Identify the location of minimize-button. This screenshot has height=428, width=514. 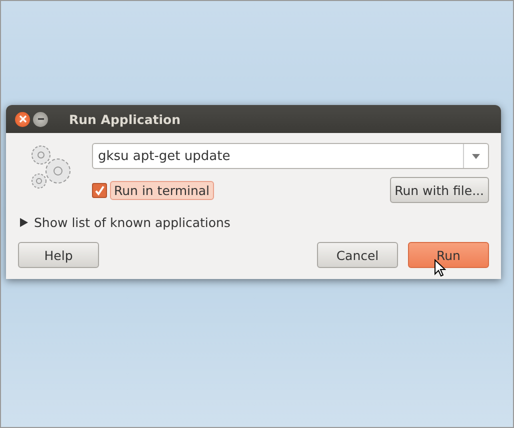
(40, 119).